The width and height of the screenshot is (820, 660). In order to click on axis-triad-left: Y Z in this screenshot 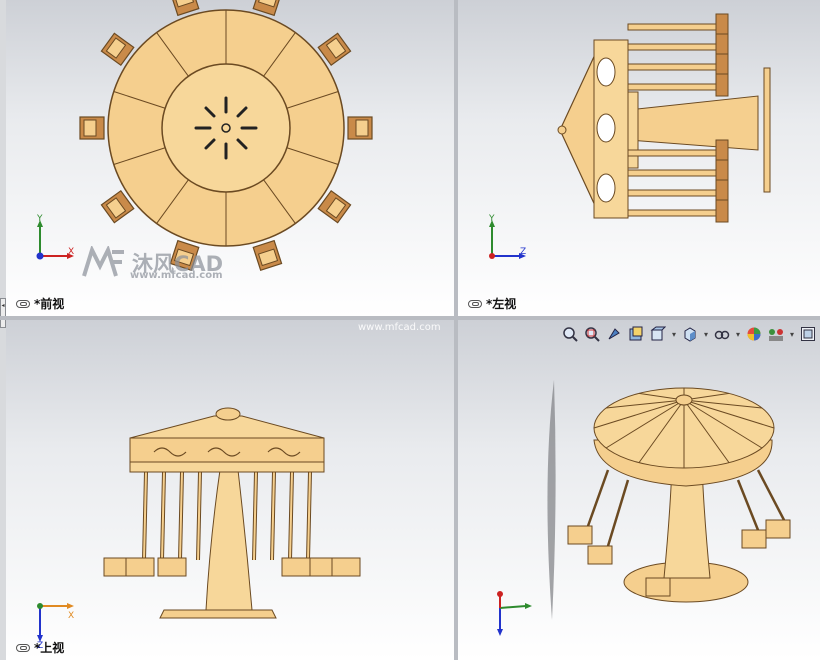, I will do `click(507, 236)`.